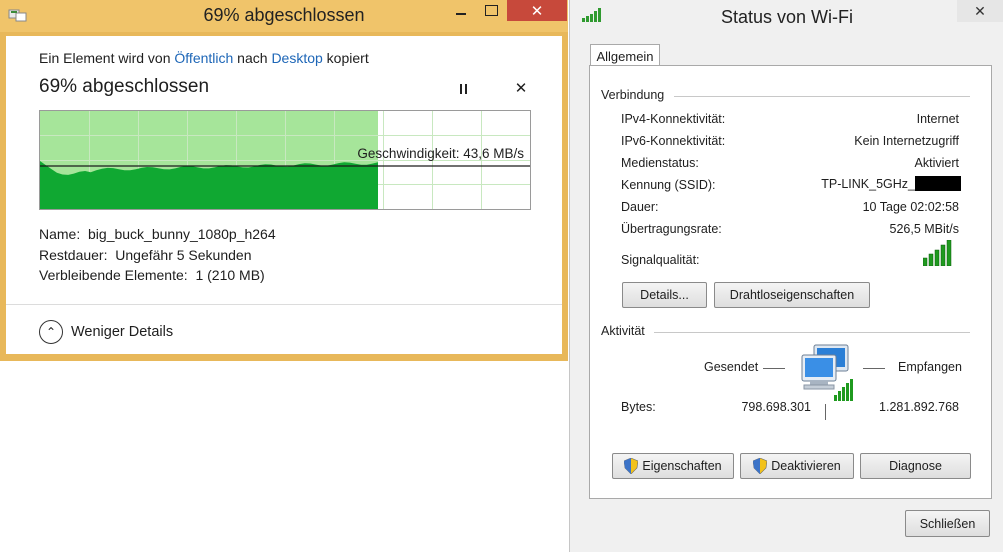 This screenshot has width=1003, height=552. I want to click on diagnose-button: Diagnose, so click(915, 466).